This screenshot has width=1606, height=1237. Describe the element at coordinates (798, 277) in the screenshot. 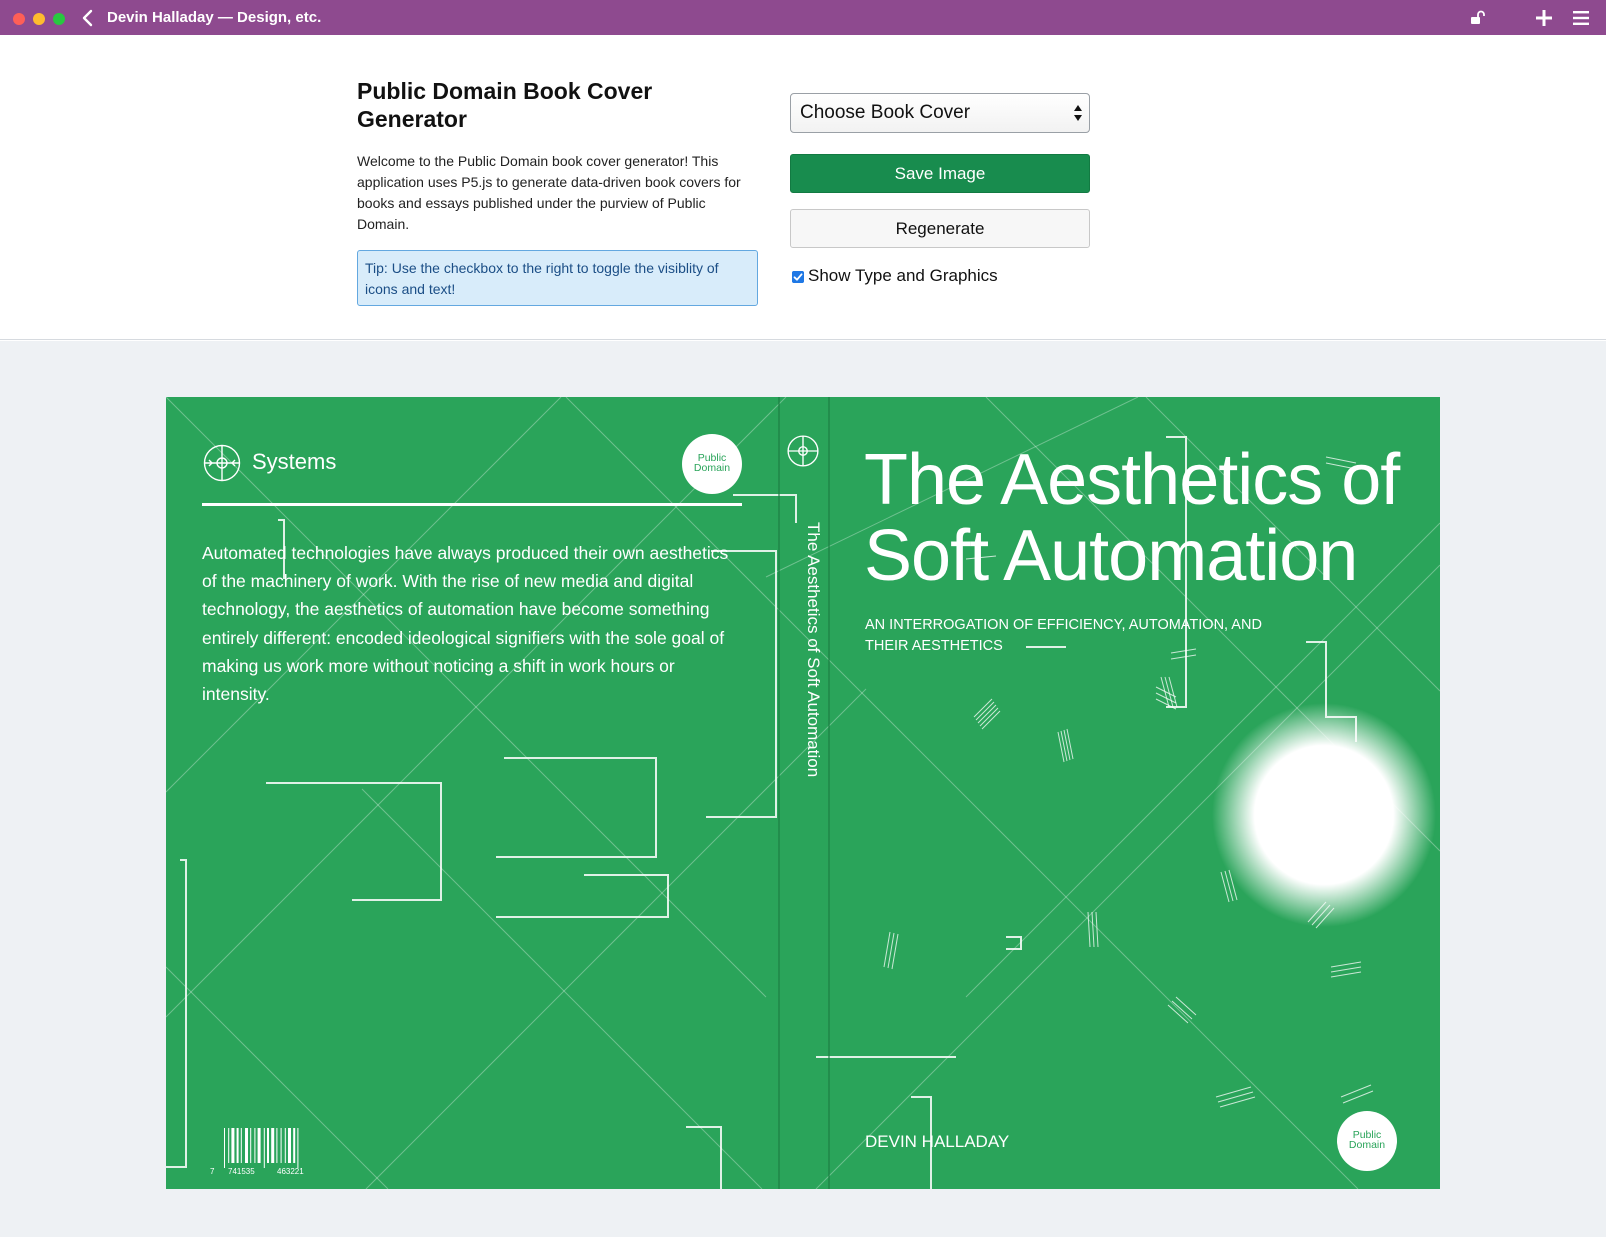

I see `show-type-checkbox` at that location.